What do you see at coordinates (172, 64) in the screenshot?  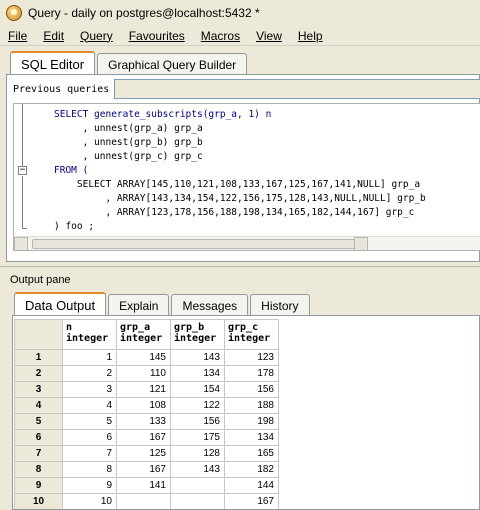 I see `tab-graphical-query-builder: Graphical Query Builder` at bounding box center [172, 64].